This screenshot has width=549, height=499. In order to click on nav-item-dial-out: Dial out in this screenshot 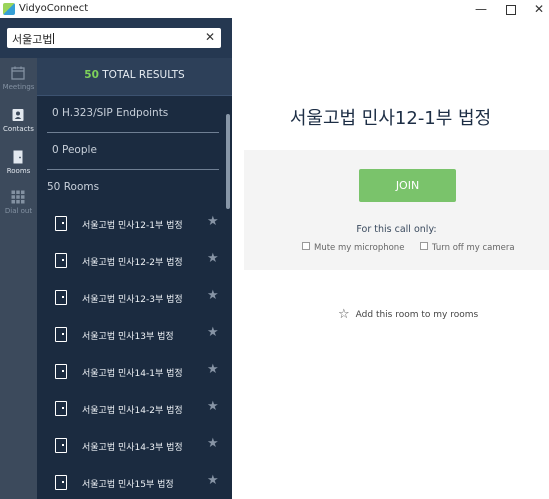, I will do `click(18, 206)`.